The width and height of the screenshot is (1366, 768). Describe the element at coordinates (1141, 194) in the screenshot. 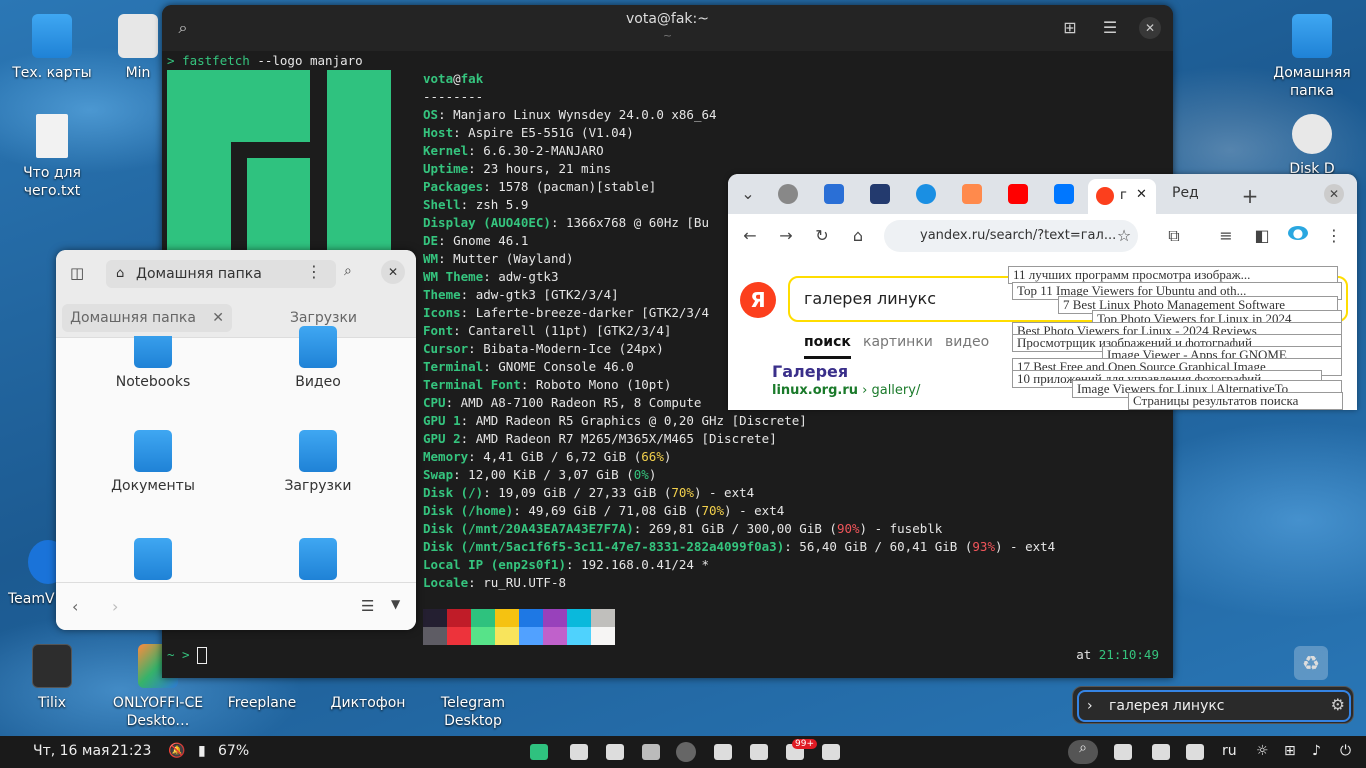

I see `close-tab-icon: ✕` at that location.